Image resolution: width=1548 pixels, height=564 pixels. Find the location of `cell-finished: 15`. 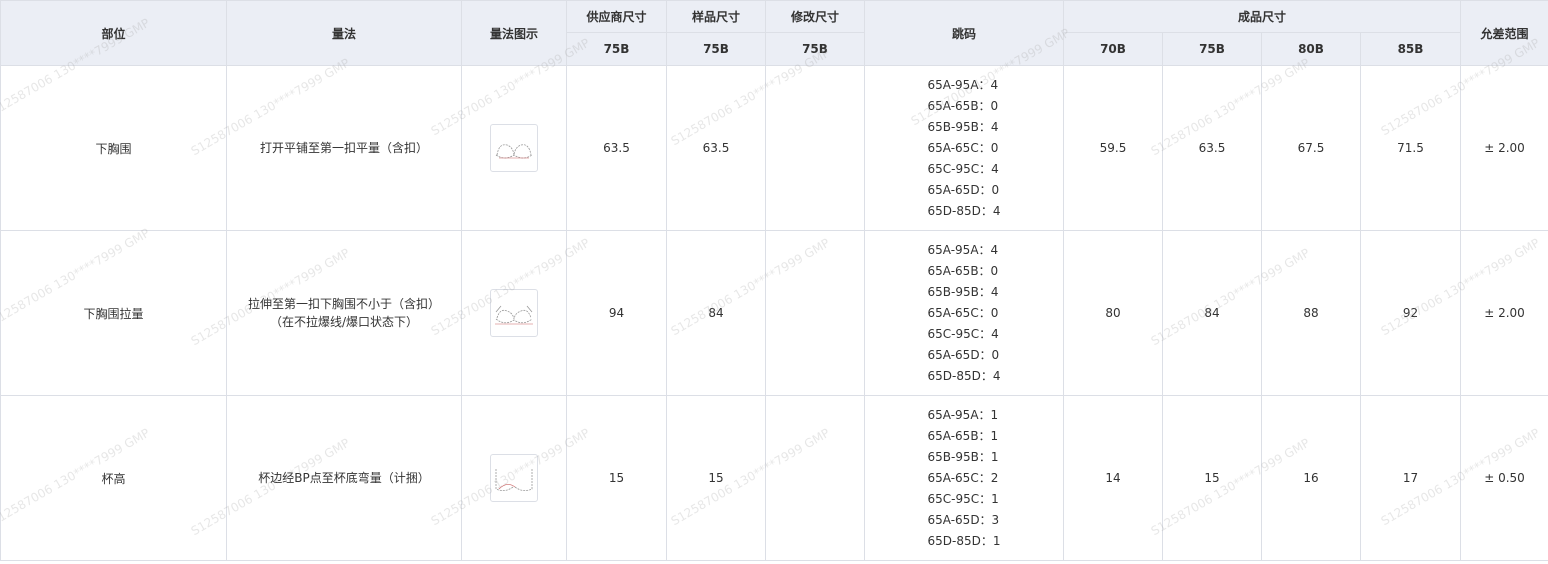

cell-finished: 15 is located at coordinates (1212, 478).